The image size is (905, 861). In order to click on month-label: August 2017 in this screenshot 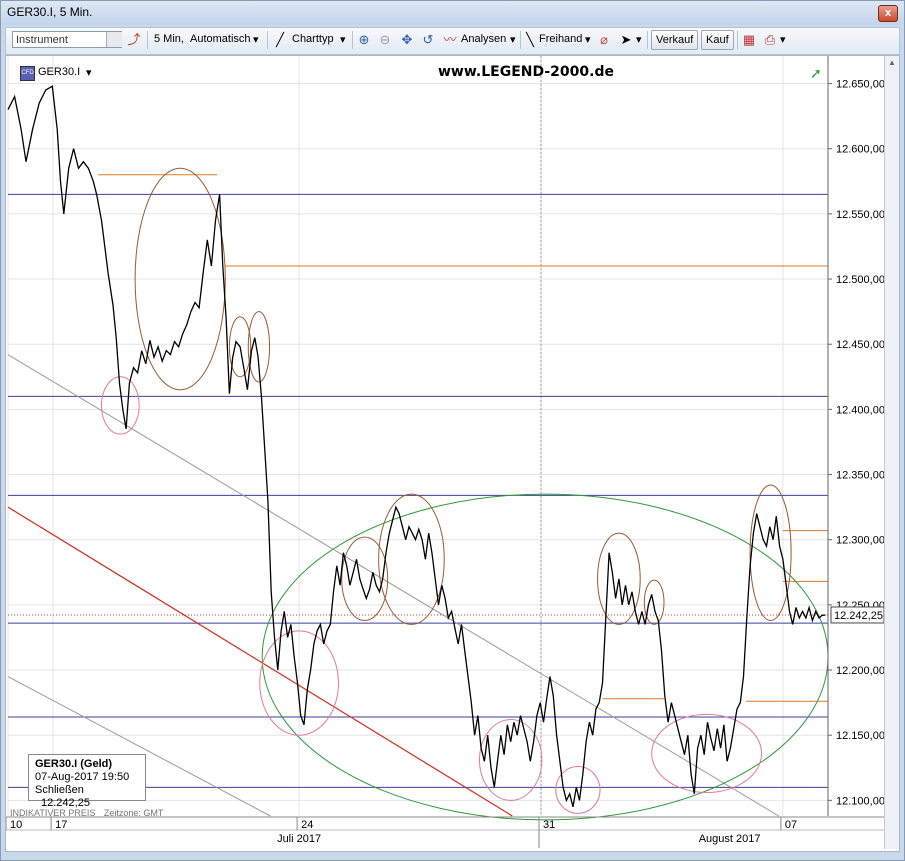, I will do `click(730, 839)`.